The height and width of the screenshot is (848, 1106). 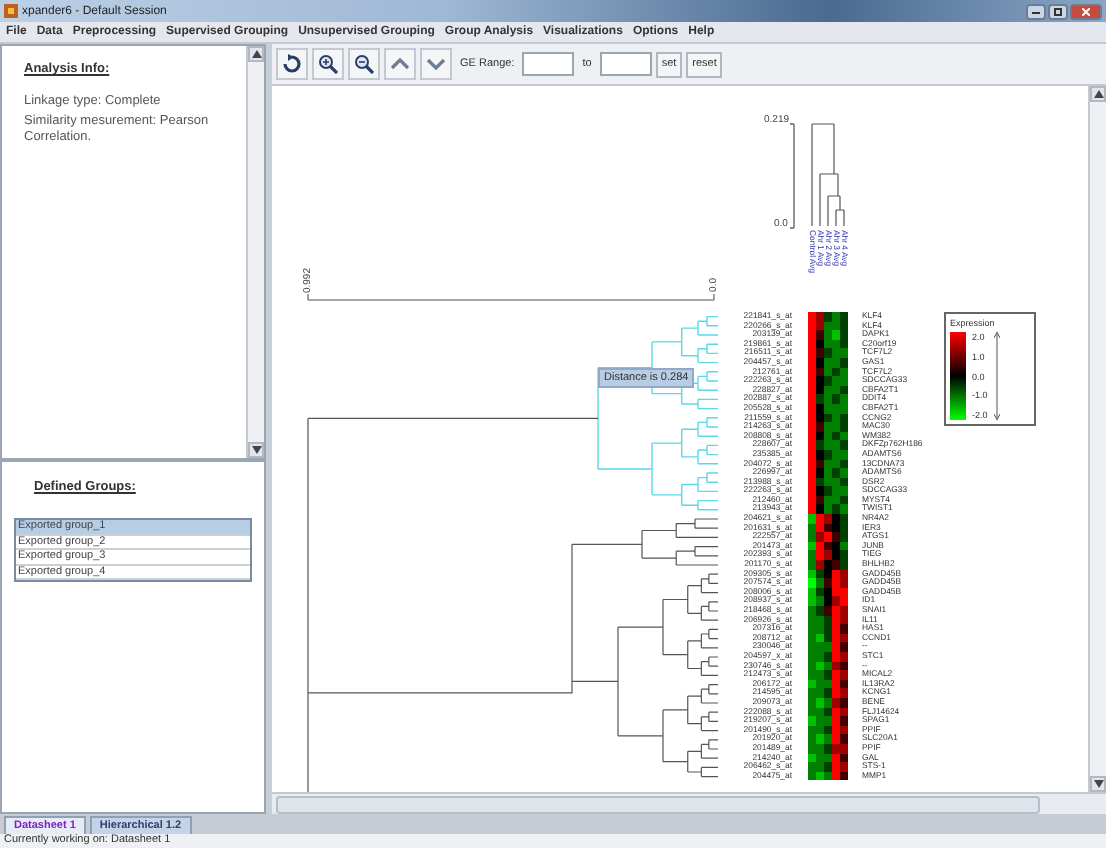 I want to click on chevron-down-icon, so click(x=436, y=64).